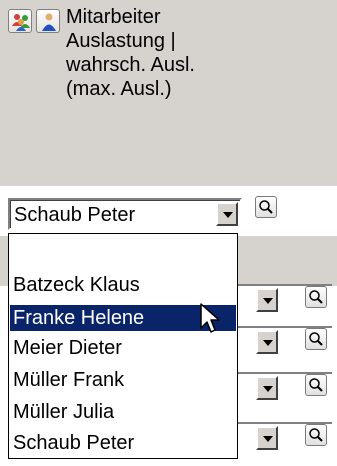 The height and width of the screenshot is (466, 337). I want to click on title-line: Mitarbeiter, so click(113, 17).